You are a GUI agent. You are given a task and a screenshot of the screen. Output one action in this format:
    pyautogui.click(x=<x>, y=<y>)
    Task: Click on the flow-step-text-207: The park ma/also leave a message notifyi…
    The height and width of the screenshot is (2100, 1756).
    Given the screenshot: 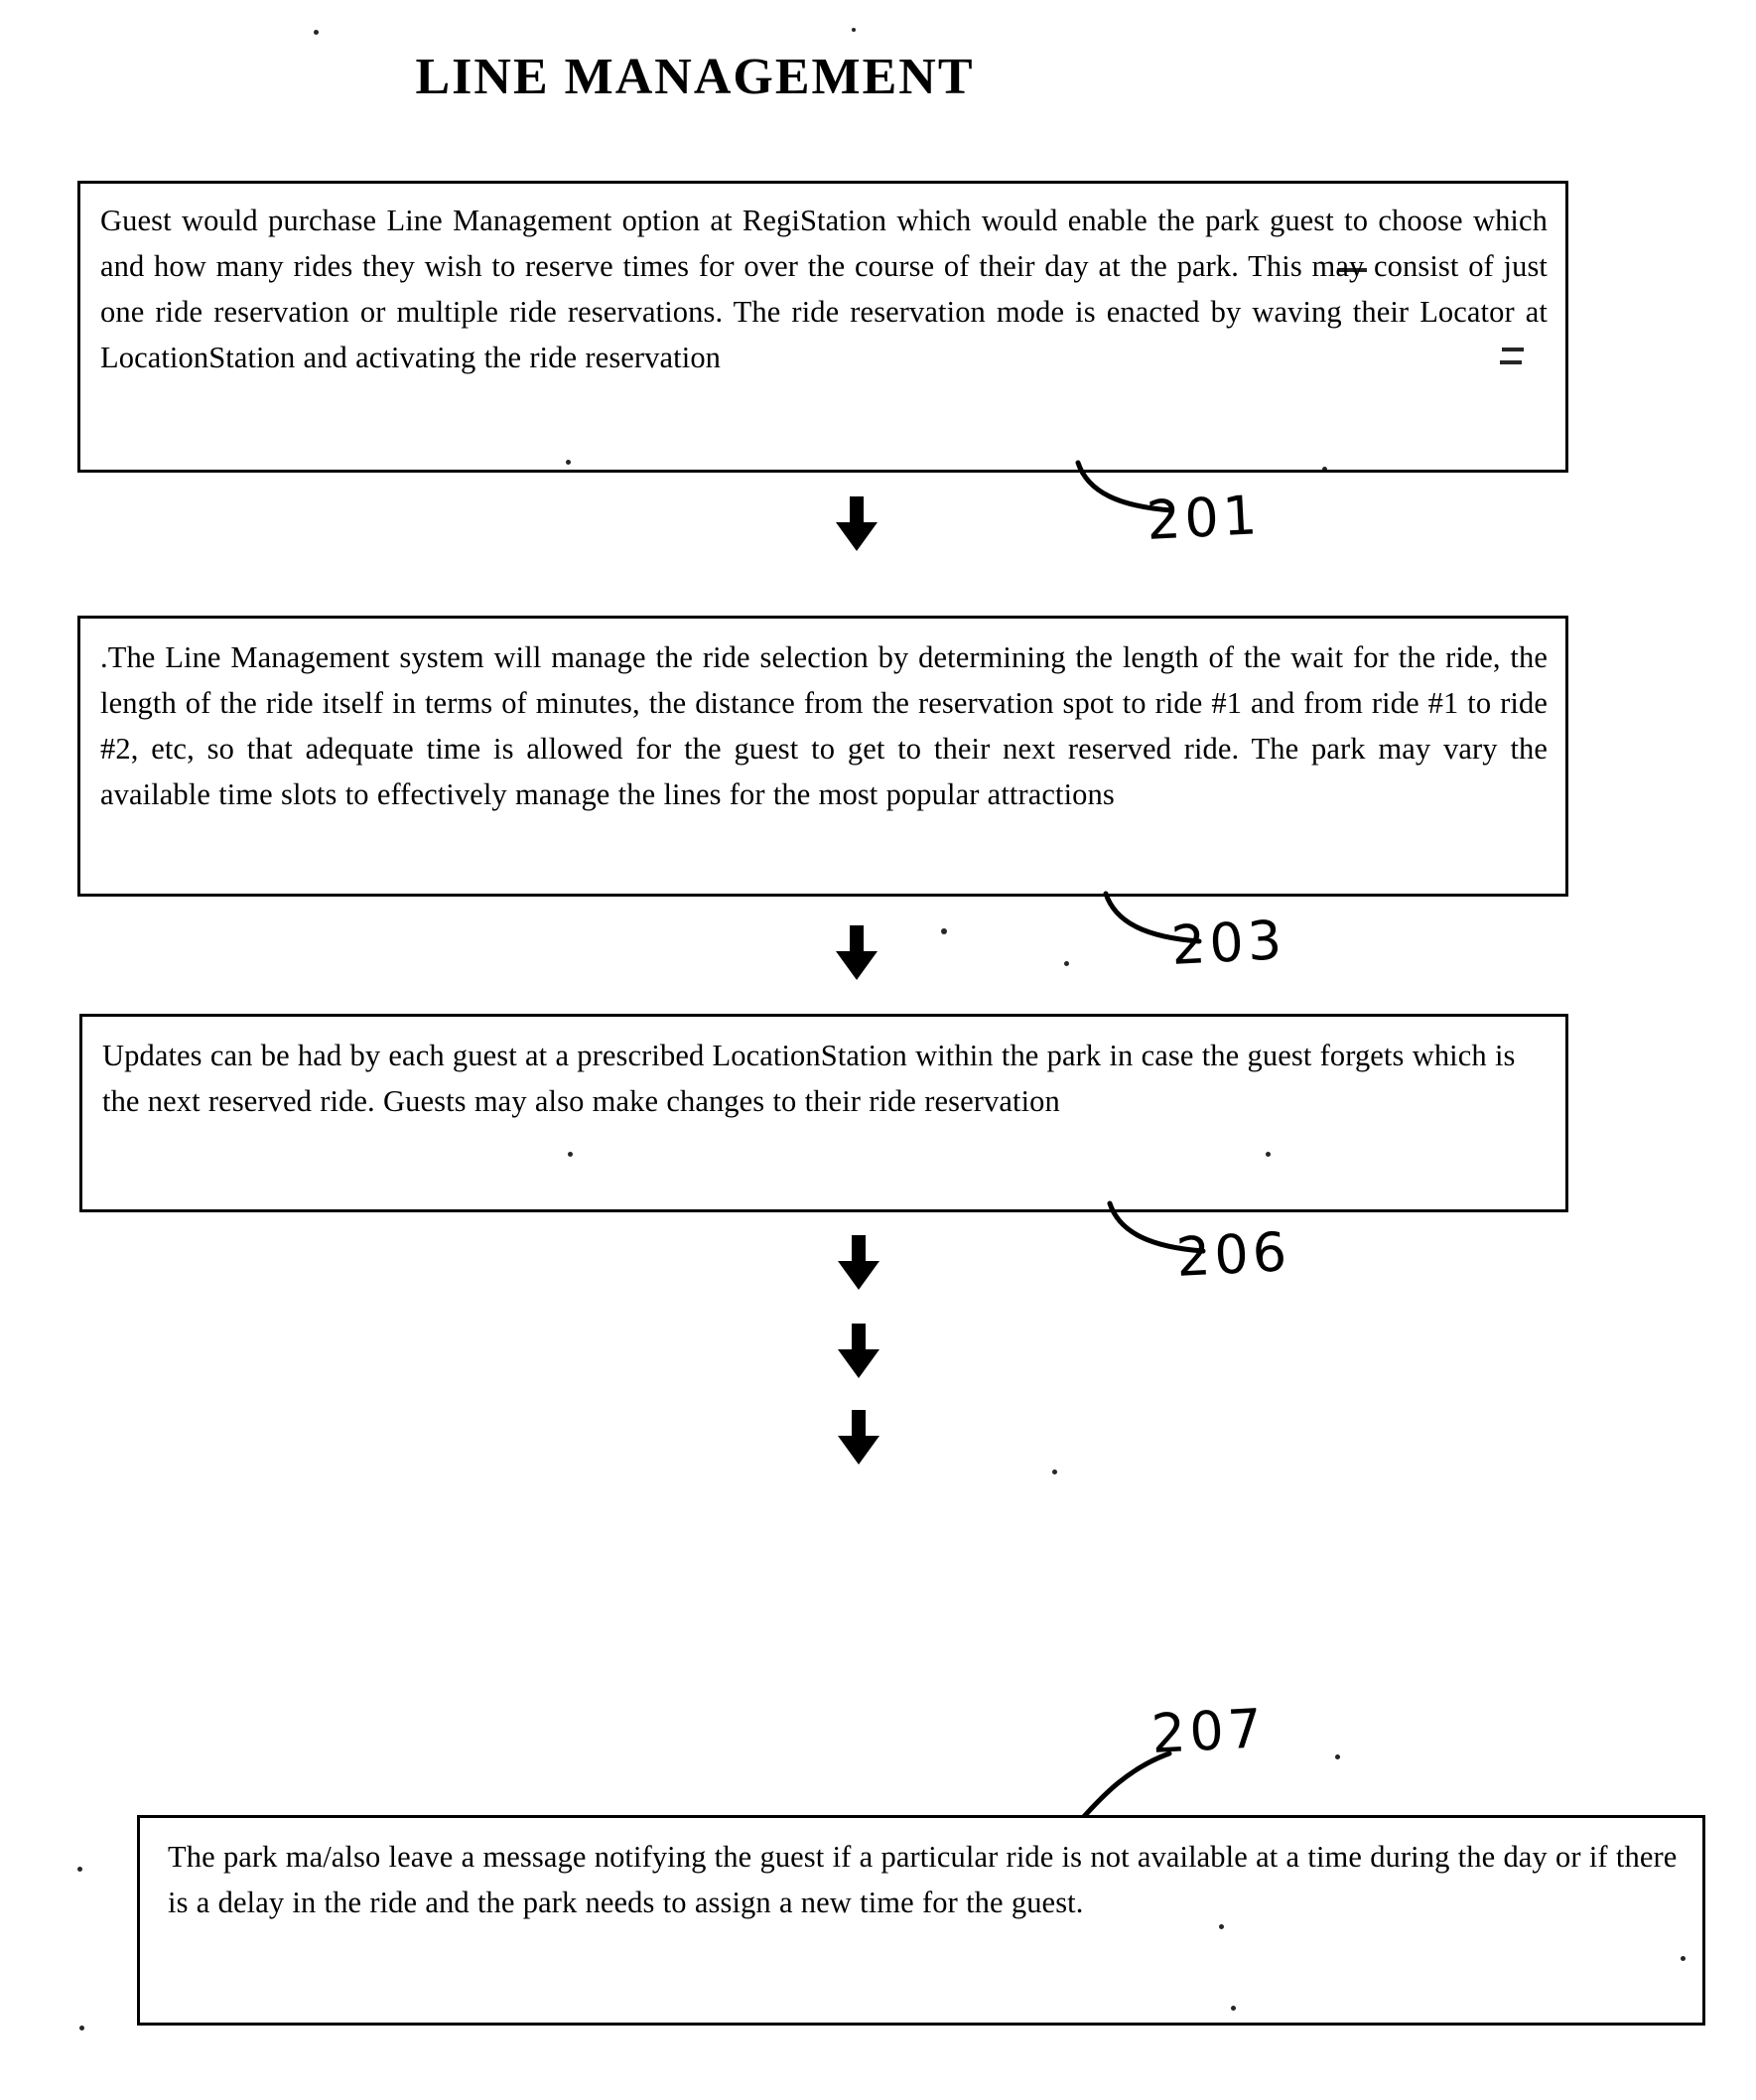 What is the action you would take?
    pyautogui.click(x=923, y=1879)
    